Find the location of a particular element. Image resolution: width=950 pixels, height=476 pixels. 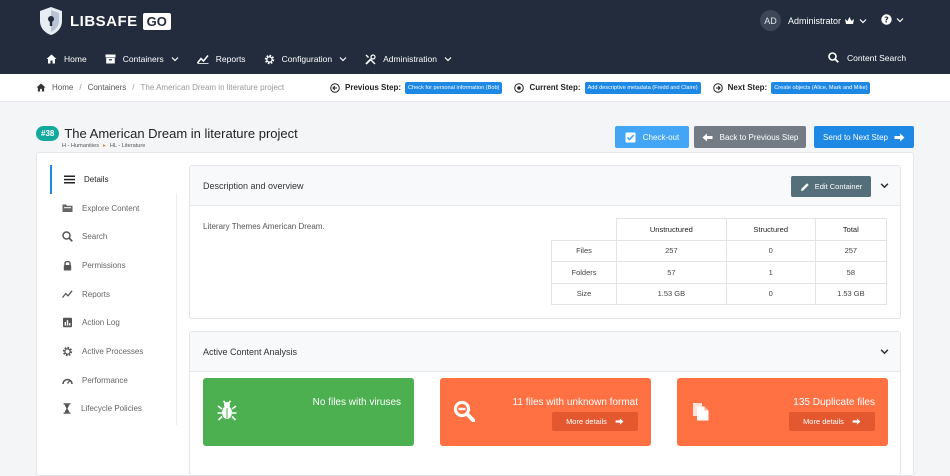

duplicate-files-more-details-button: More details is located at coordinates (832, 421).